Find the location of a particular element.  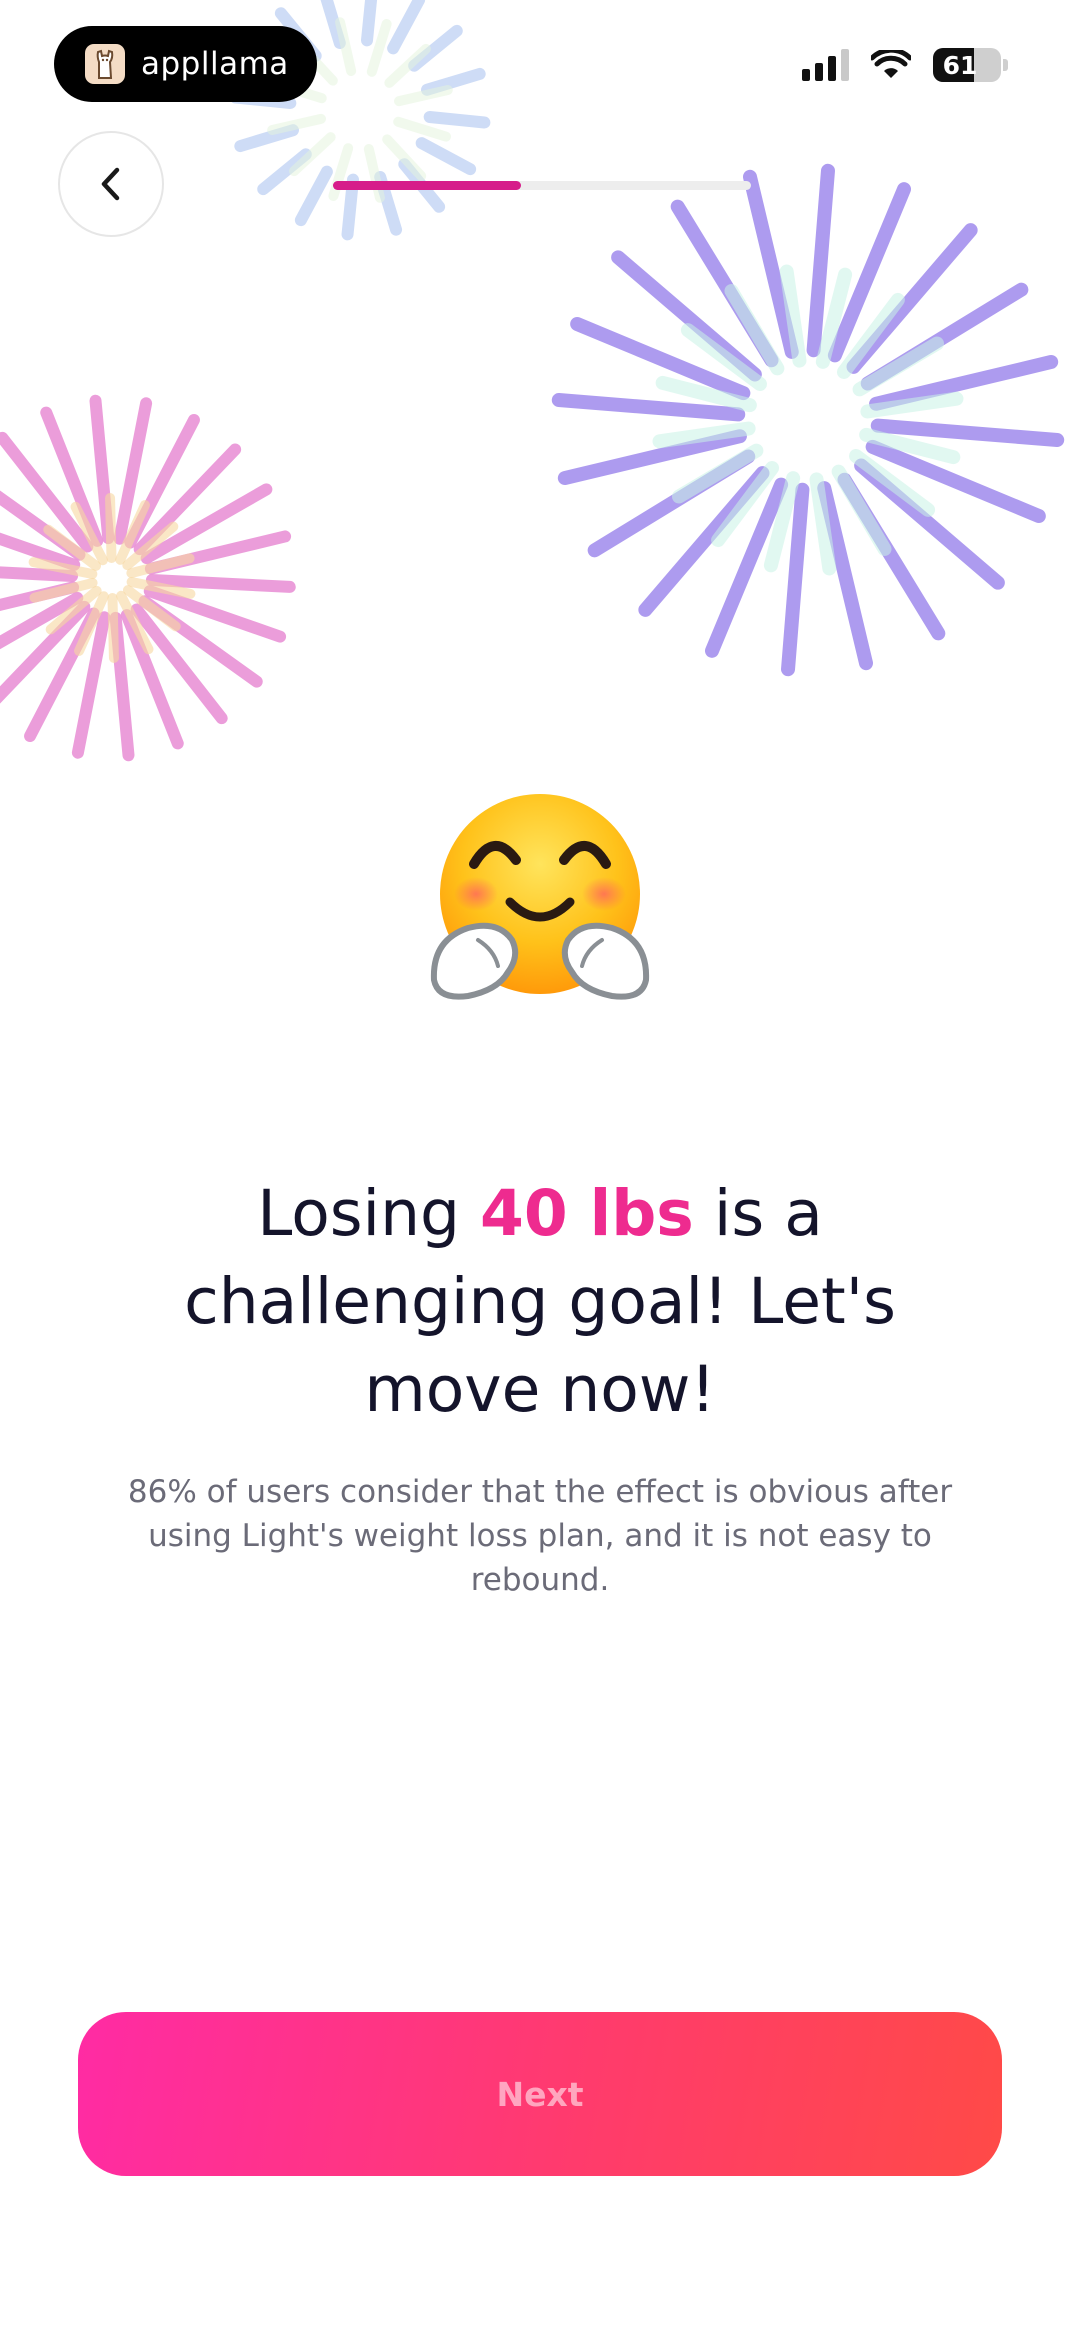

llama-logo-icon is located at coordinates (105, 64).